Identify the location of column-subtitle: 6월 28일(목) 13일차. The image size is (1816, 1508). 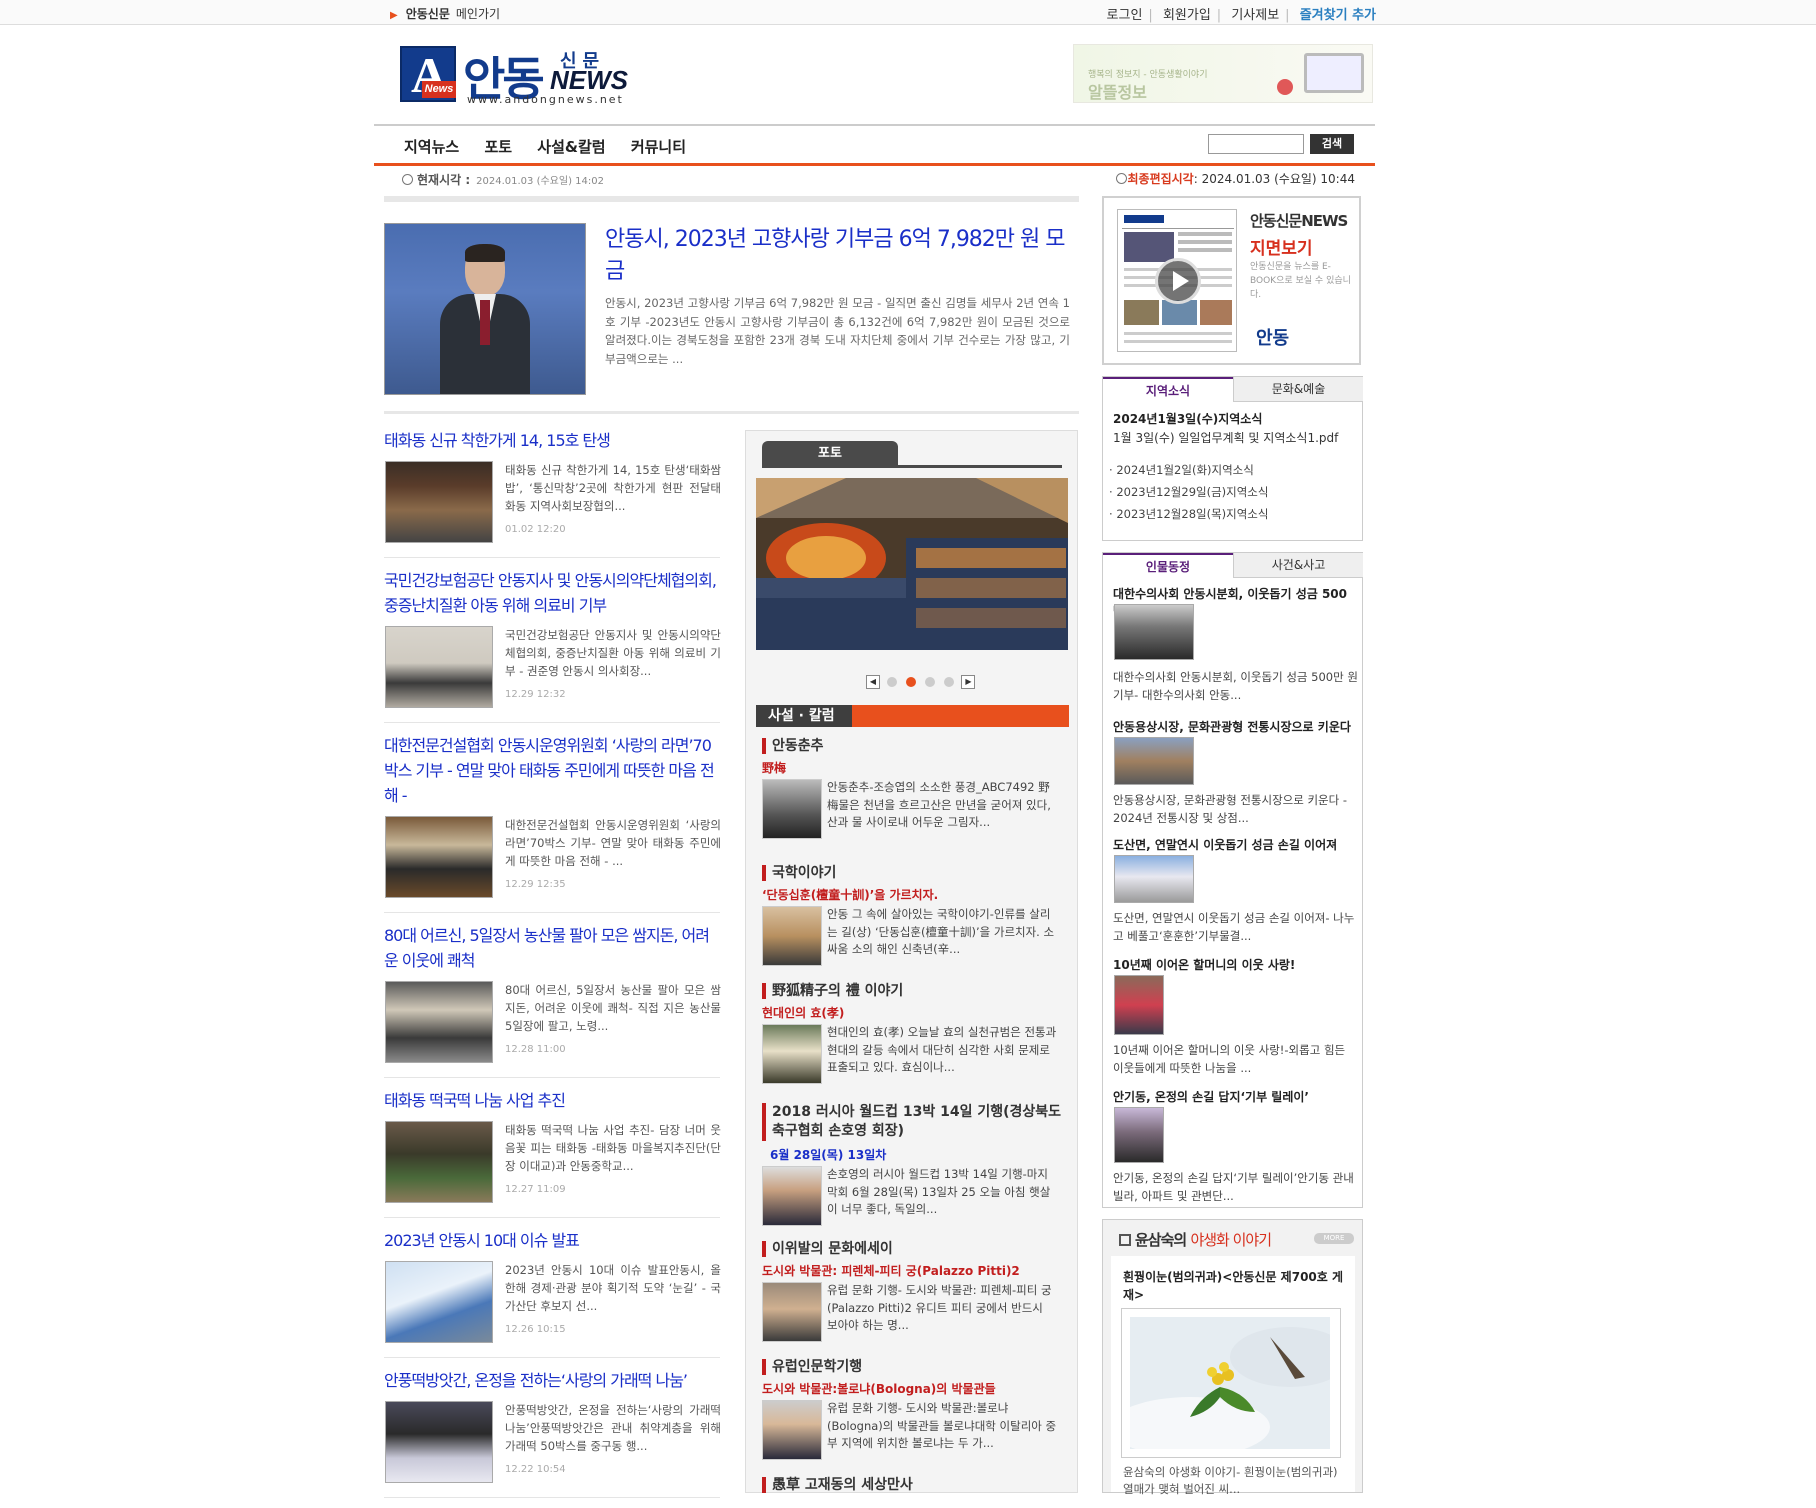
(912, 1154).